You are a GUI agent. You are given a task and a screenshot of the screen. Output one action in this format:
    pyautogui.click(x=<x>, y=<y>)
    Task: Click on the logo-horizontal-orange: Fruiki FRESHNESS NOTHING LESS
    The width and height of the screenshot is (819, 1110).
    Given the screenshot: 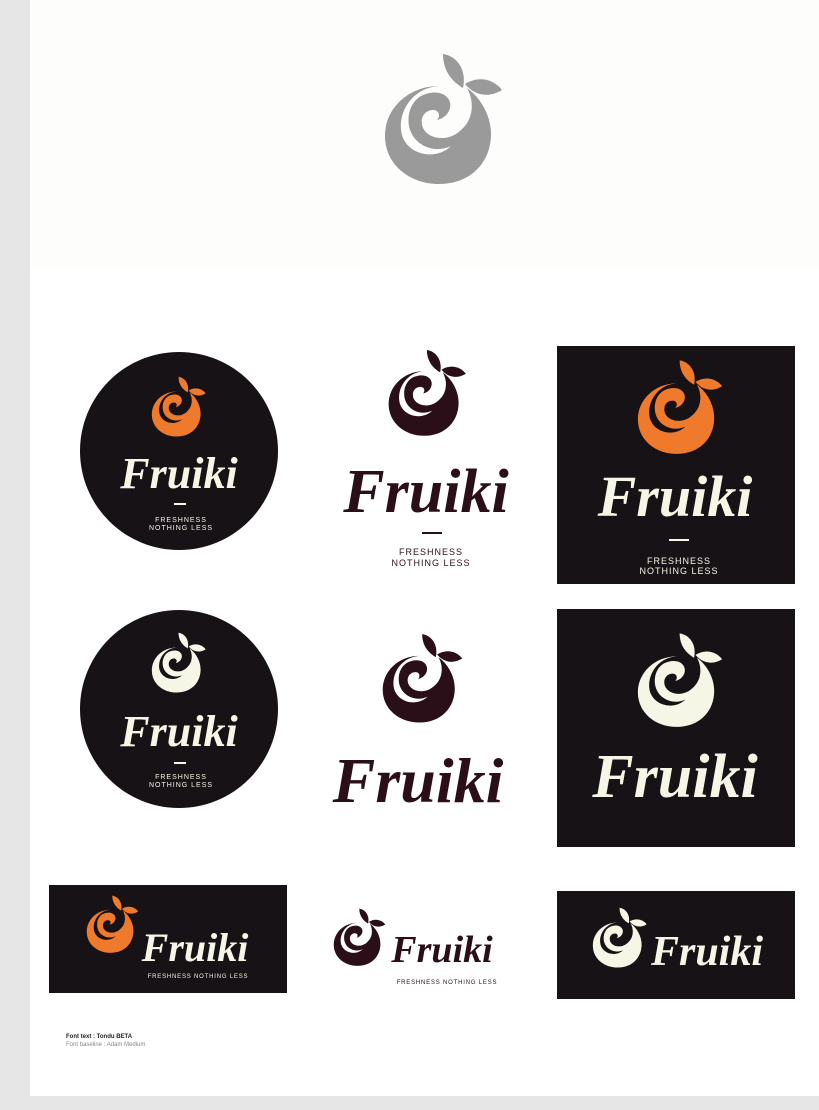 What is the action you would take?
    pyautogui.click(x=168, y=939)
    